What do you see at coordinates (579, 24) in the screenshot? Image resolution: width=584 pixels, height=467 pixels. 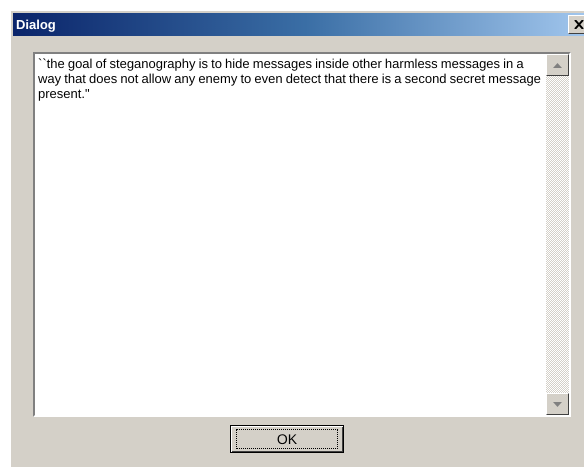 I see `close-icon` at bounding box center [579, 24].